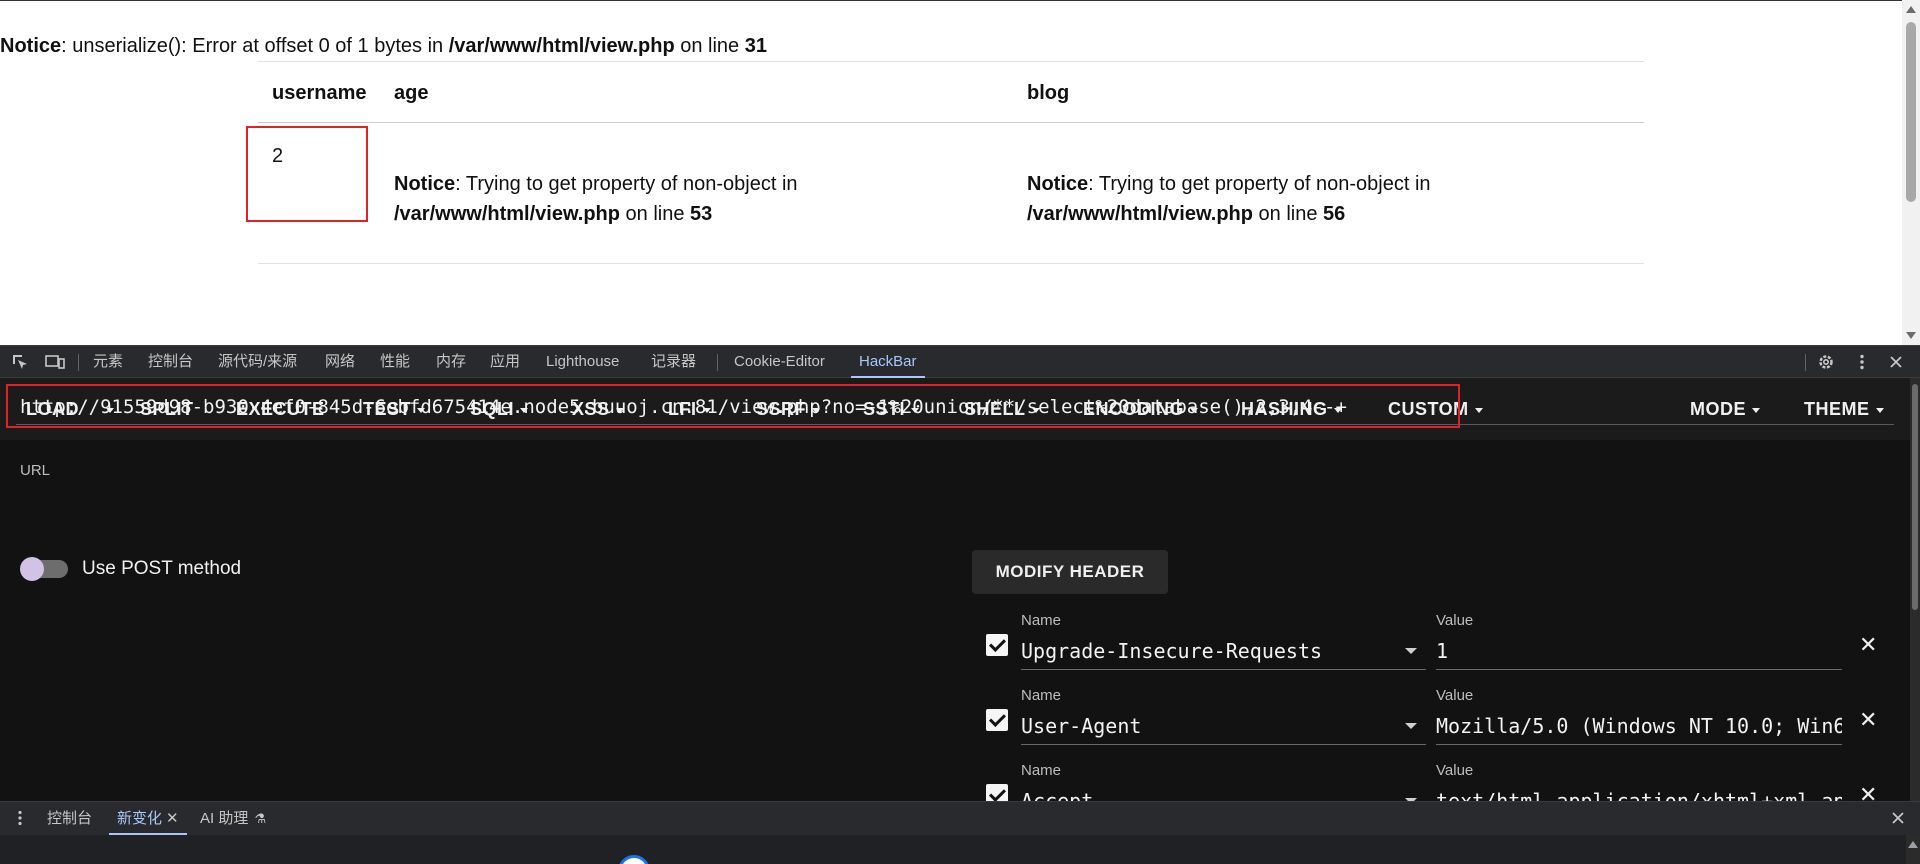 This screenshot has height=864, width=1920. What do you see at coordinates (1911, 9) in the screenshot?
I see `scroll-up-arrow-icon` at bounding box center [1911, 9].